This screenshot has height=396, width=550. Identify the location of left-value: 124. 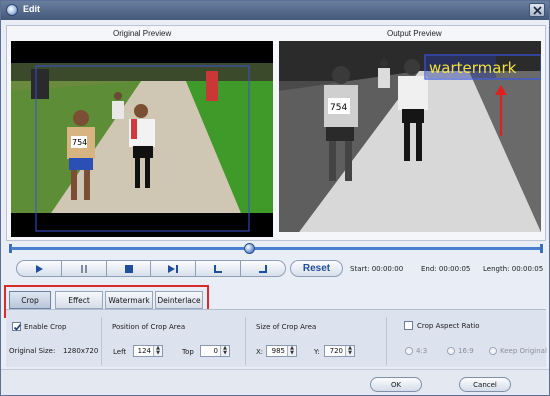
(143, 351).